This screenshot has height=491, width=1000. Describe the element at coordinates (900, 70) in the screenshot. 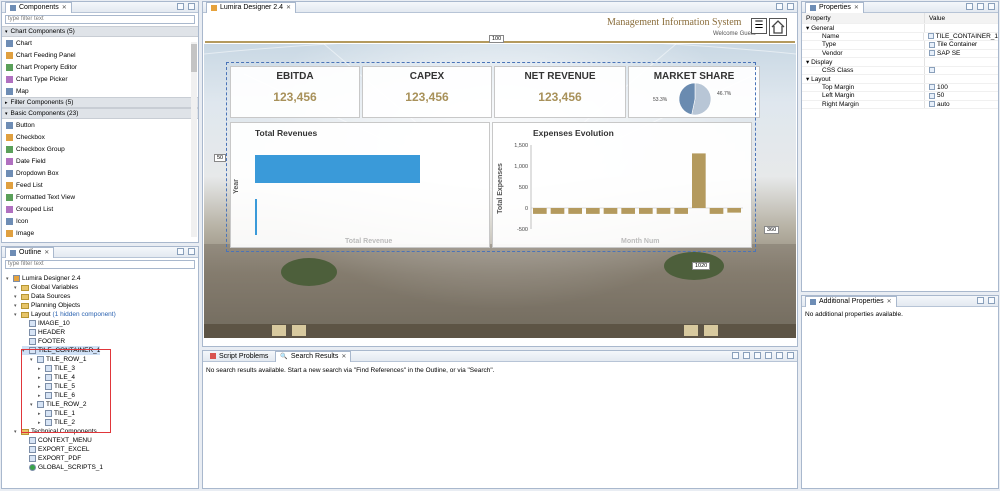

I see `property-row: CSS Class` at that location.